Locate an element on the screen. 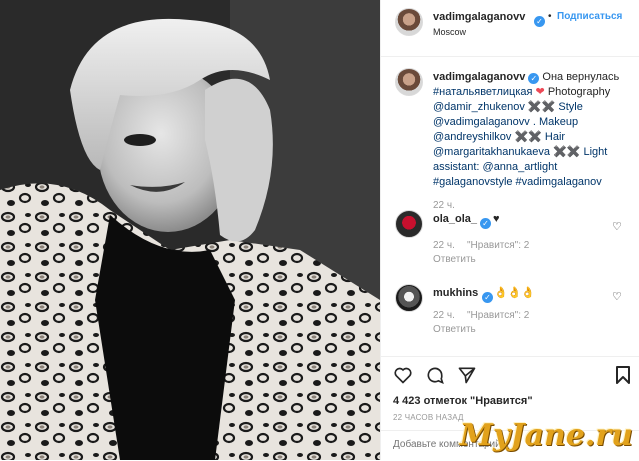  hashtag-link: #натальяветлицкая is located at coordinates (482, 92).